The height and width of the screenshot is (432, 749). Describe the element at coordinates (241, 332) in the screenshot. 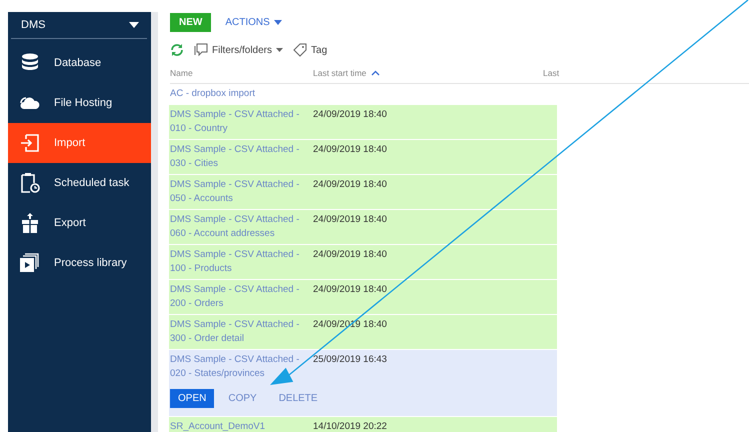

I see `record-link: DMS Sample - CSV Attached - 300 - Order detail` at that location.